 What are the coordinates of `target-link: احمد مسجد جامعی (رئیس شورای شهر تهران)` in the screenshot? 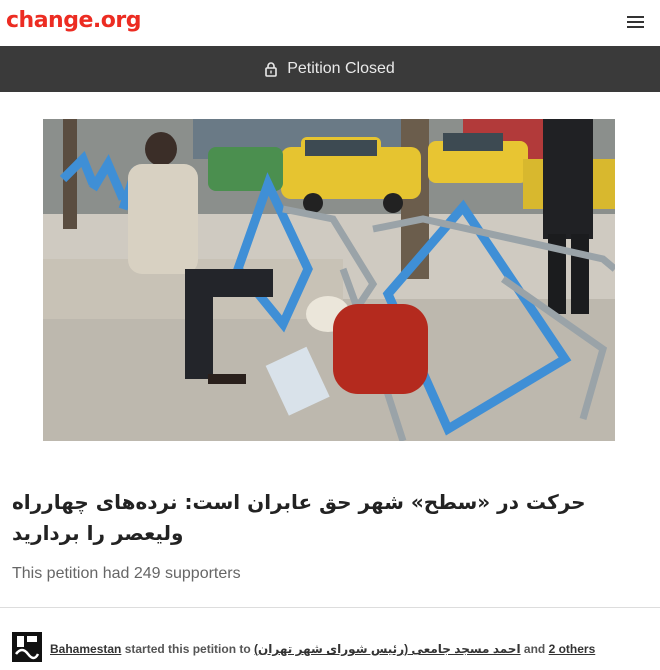 It's located at (387, 649).